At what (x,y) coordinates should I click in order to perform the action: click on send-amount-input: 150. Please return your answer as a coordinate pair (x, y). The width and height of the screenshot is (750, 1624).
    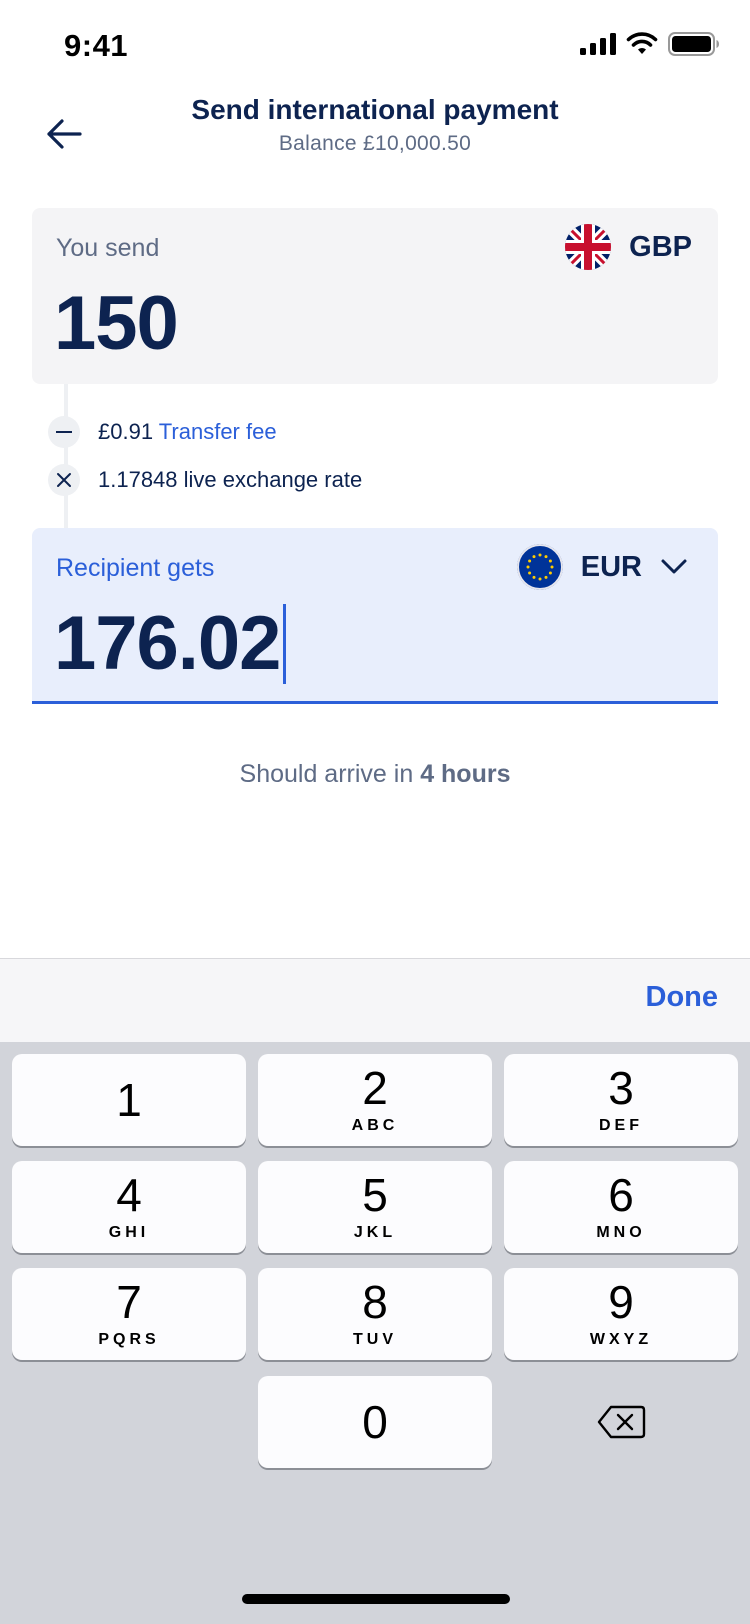
    Looking at the image, I should click on (116, 323).